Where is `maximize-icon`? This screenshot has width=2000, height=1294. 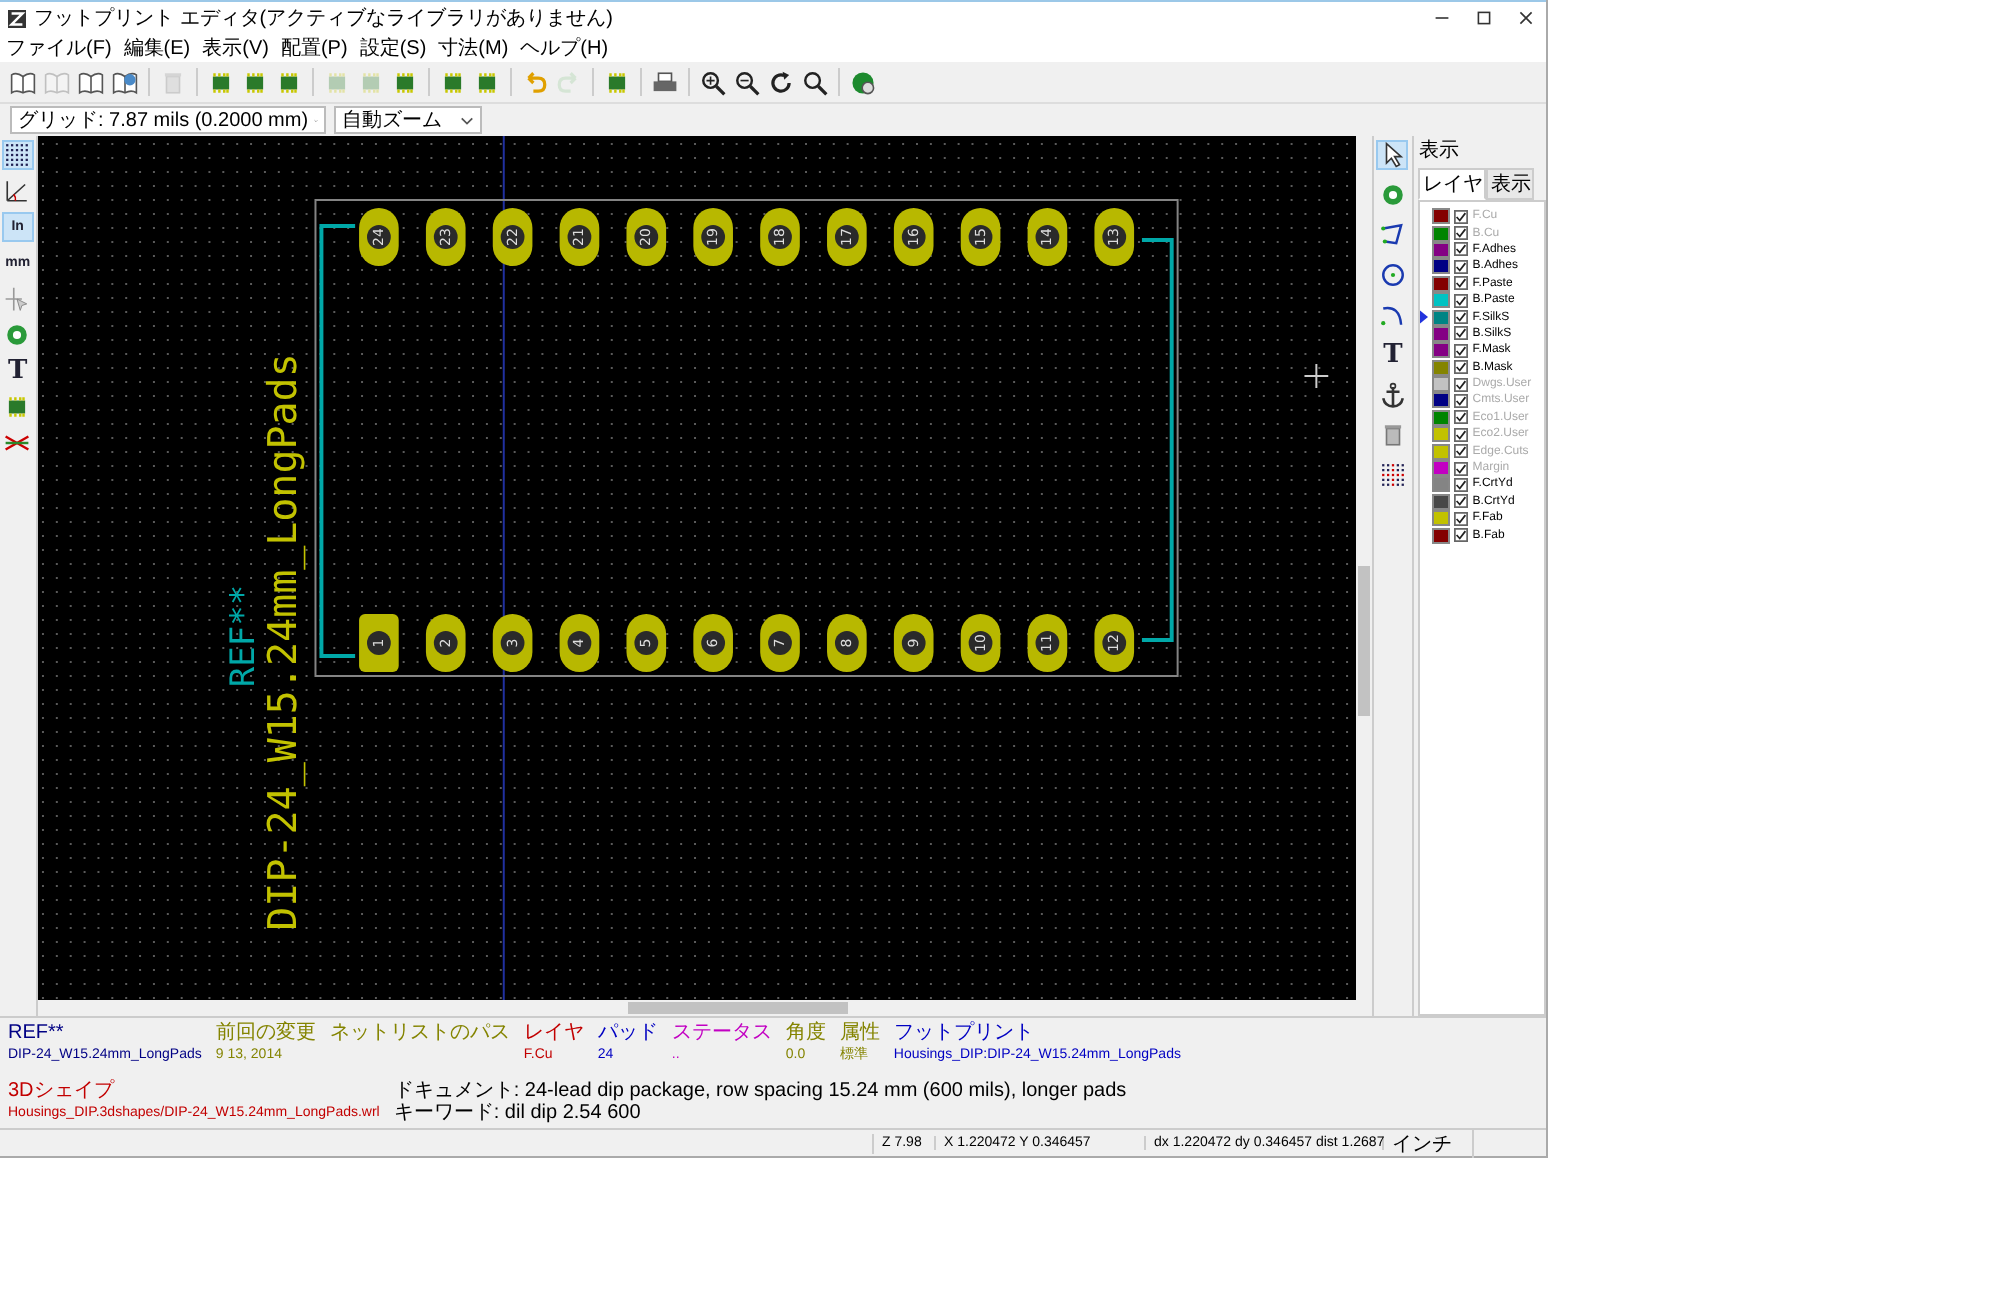 maximize-icon is located at coordinates (1484, 18).